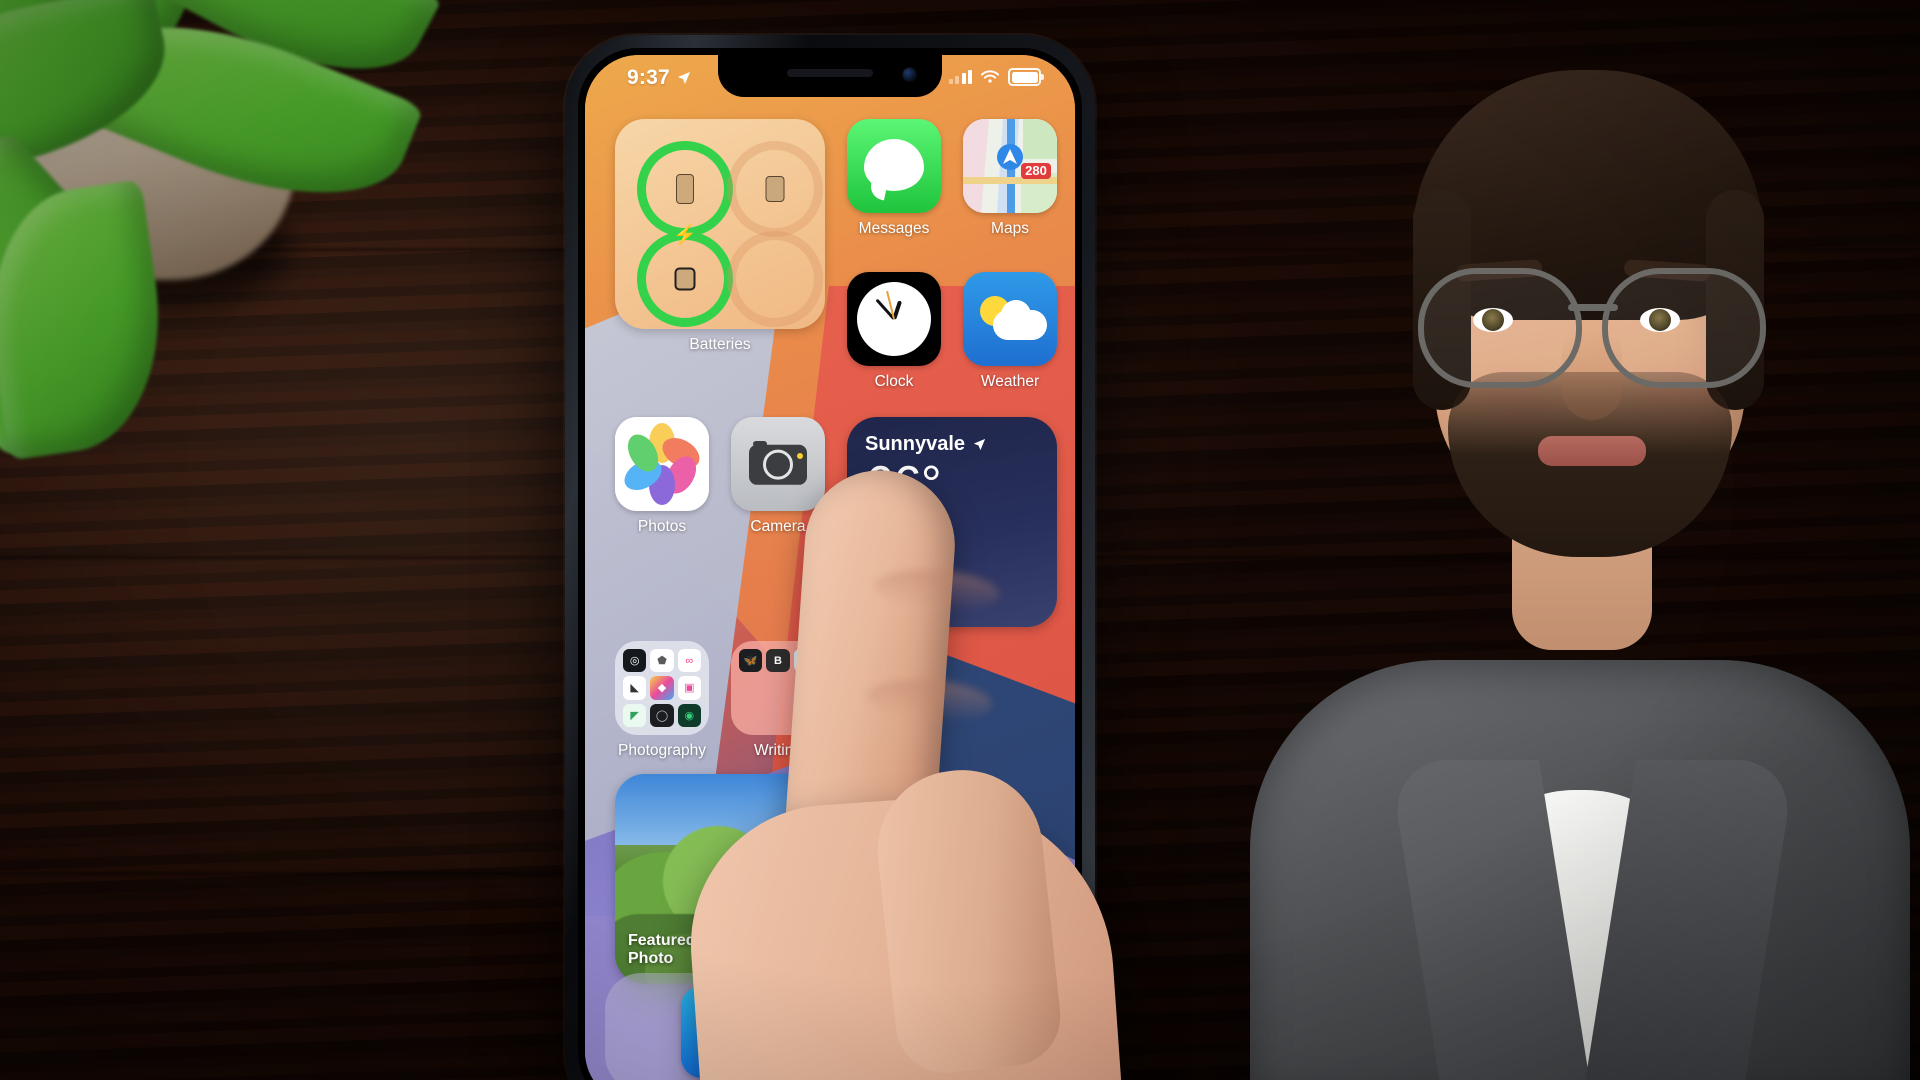  Describe the element at coordinates (1026, 77) in the screenshot. I see `battery-full-icon` at that location.